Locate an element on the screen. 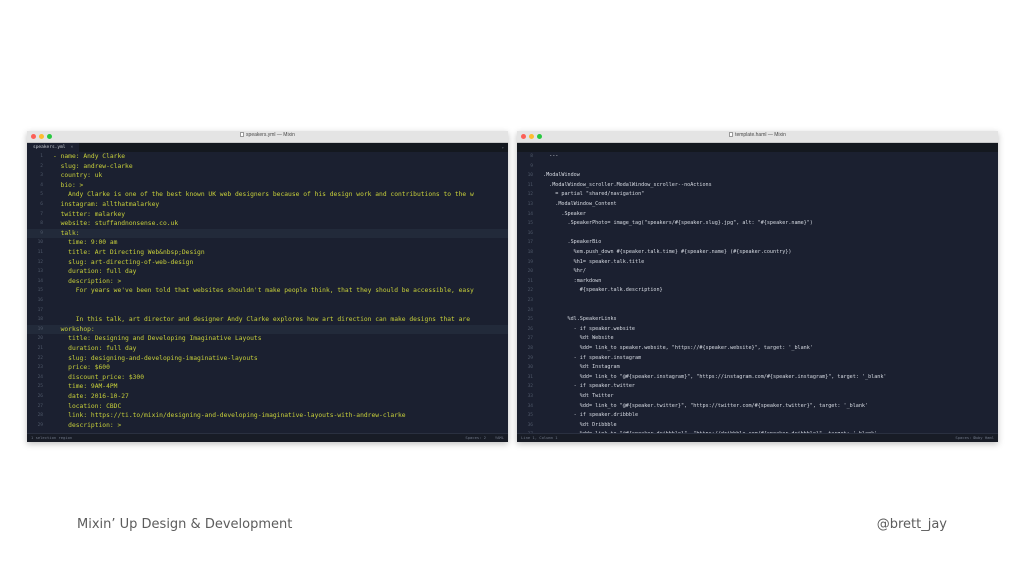  close-tab-icon: × is located at coordinates (72, 147).